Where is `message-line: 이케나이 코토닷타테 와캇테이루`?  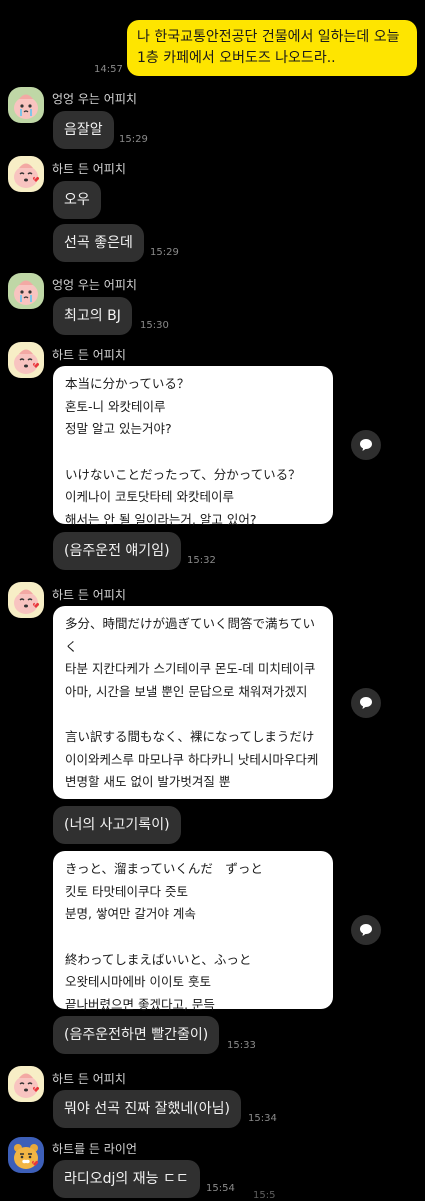
message-line: 이케나이 코토닷타테 와캇테이루 is located at coordinates (149, 496).